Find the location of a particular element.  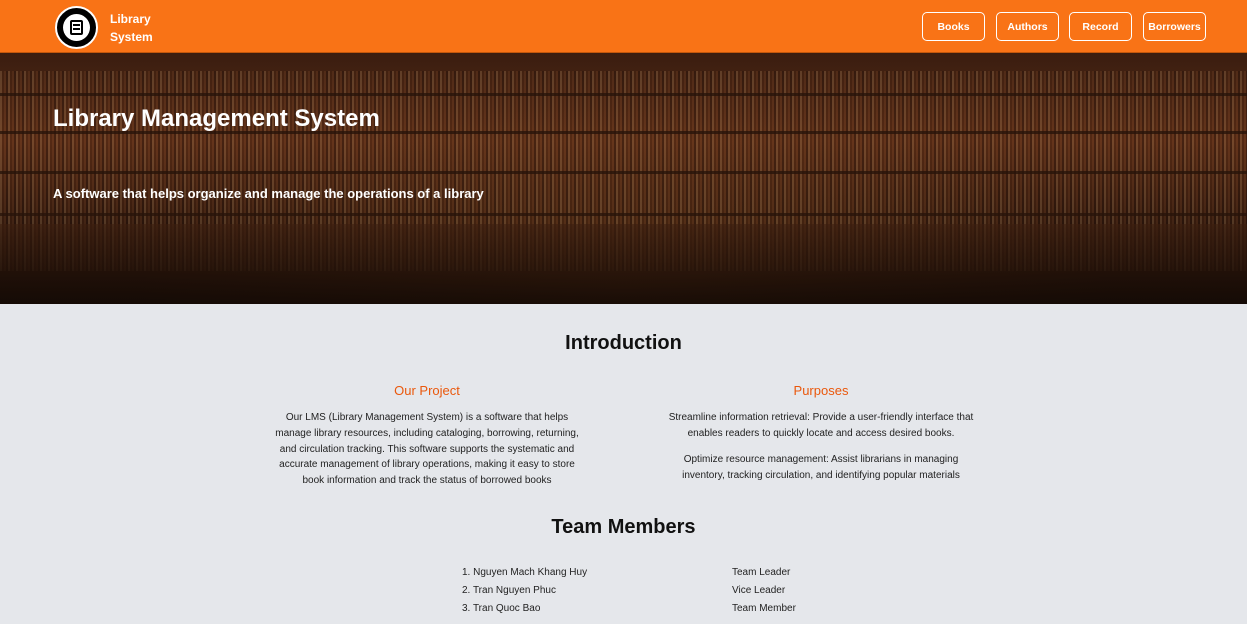

hero-title: Library Management System is located at coordinates (216, 118).